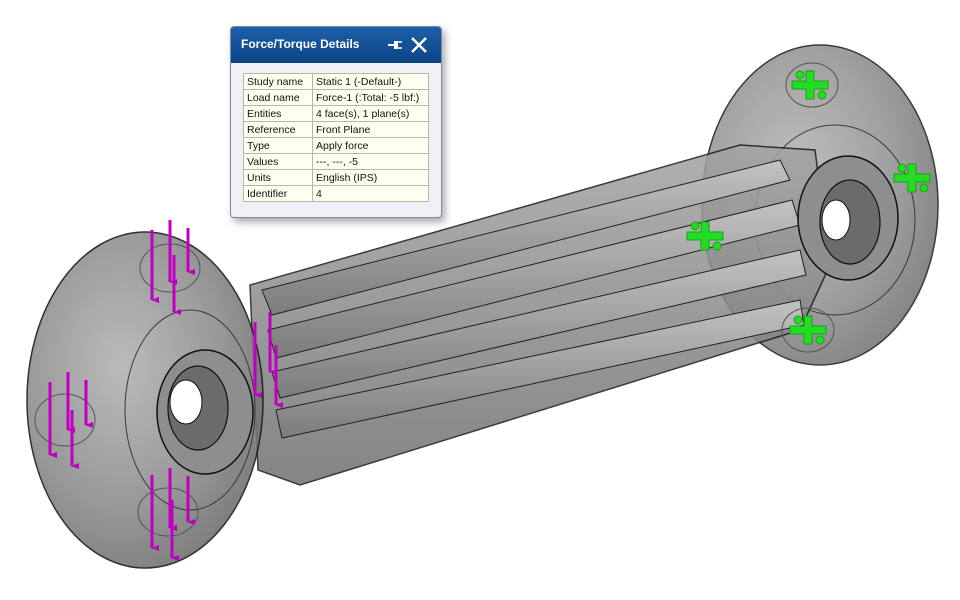 This screenshot has width=960, height=600. I want to click on row-value: English (IPS), so click(370, 177).